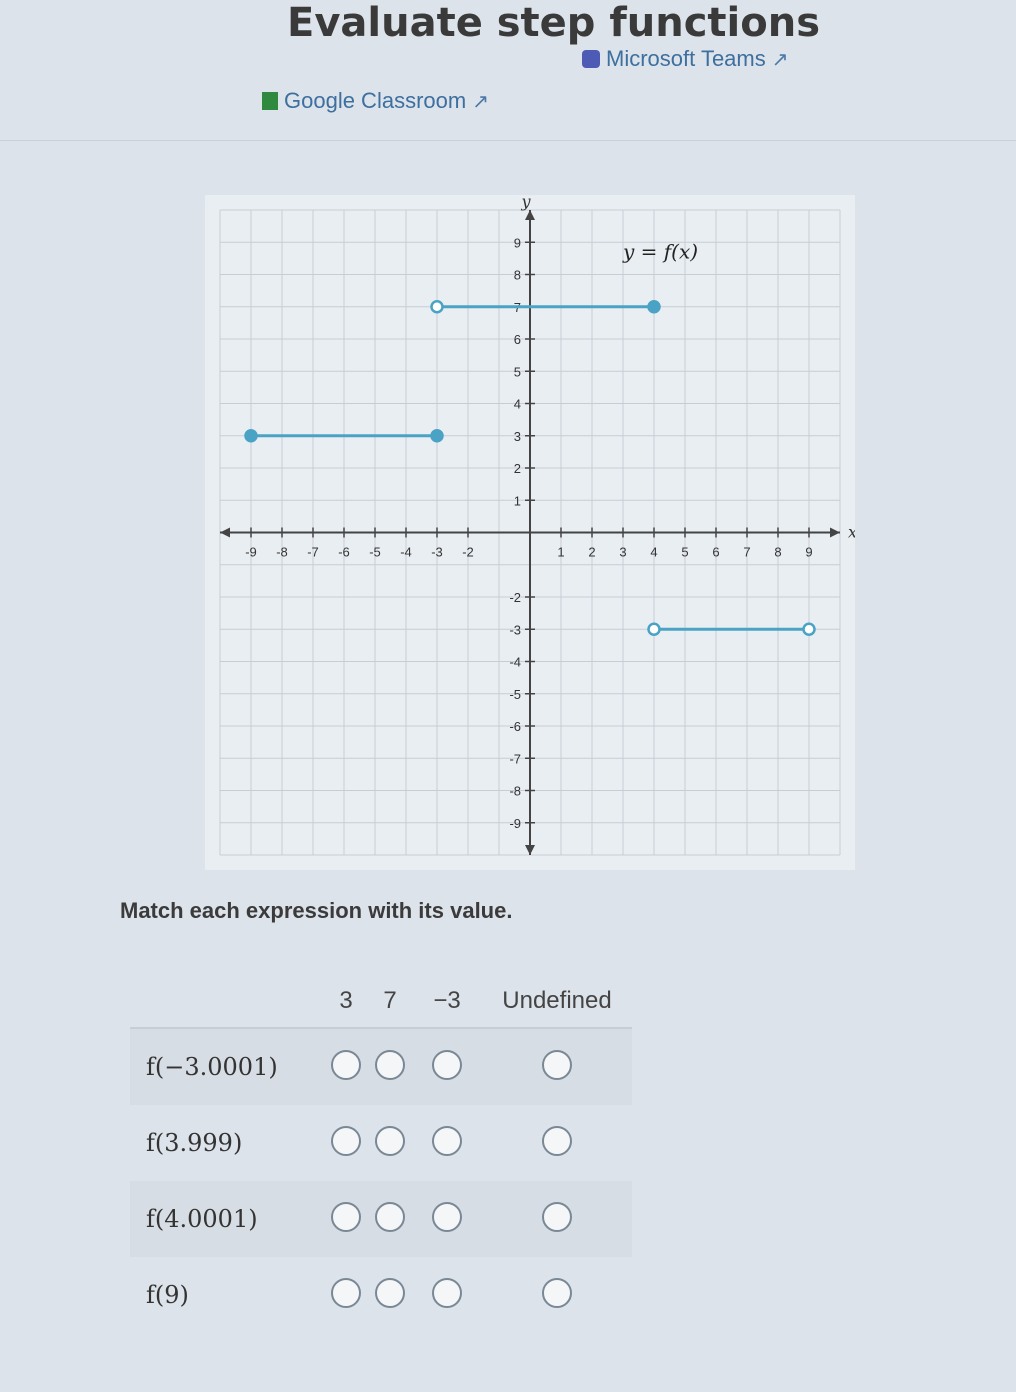  What do you see at coordinates (777, 552) in the screenshot?
I see `x-tick-label: 8` at bounding box center [777, 552].